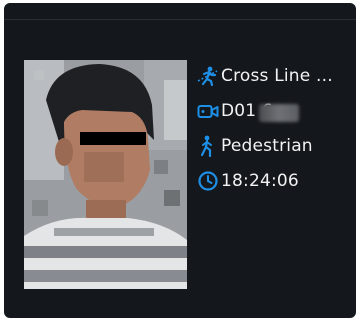 The height and width of the screenshot is (324, 363). What do you see at coordinates (260, 181) in the screenshot?
I see `event-time-label: 18:24:06` at bounding box center [260, 181].